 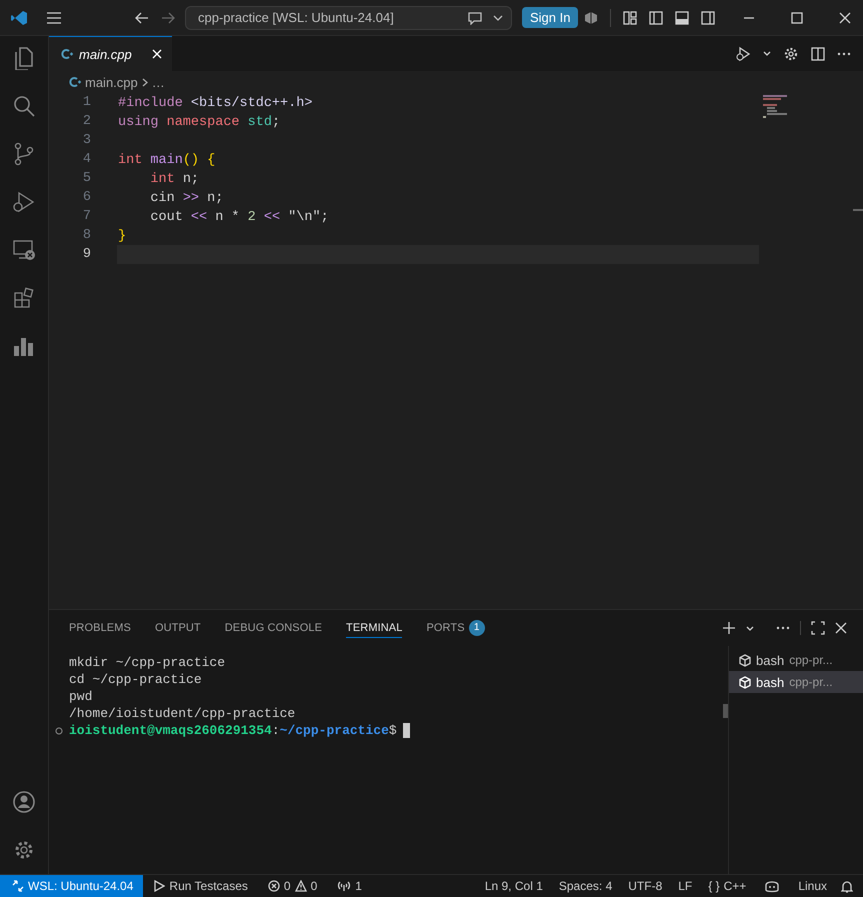 I want to click on line-number: 8, so click(x=86, y=236).